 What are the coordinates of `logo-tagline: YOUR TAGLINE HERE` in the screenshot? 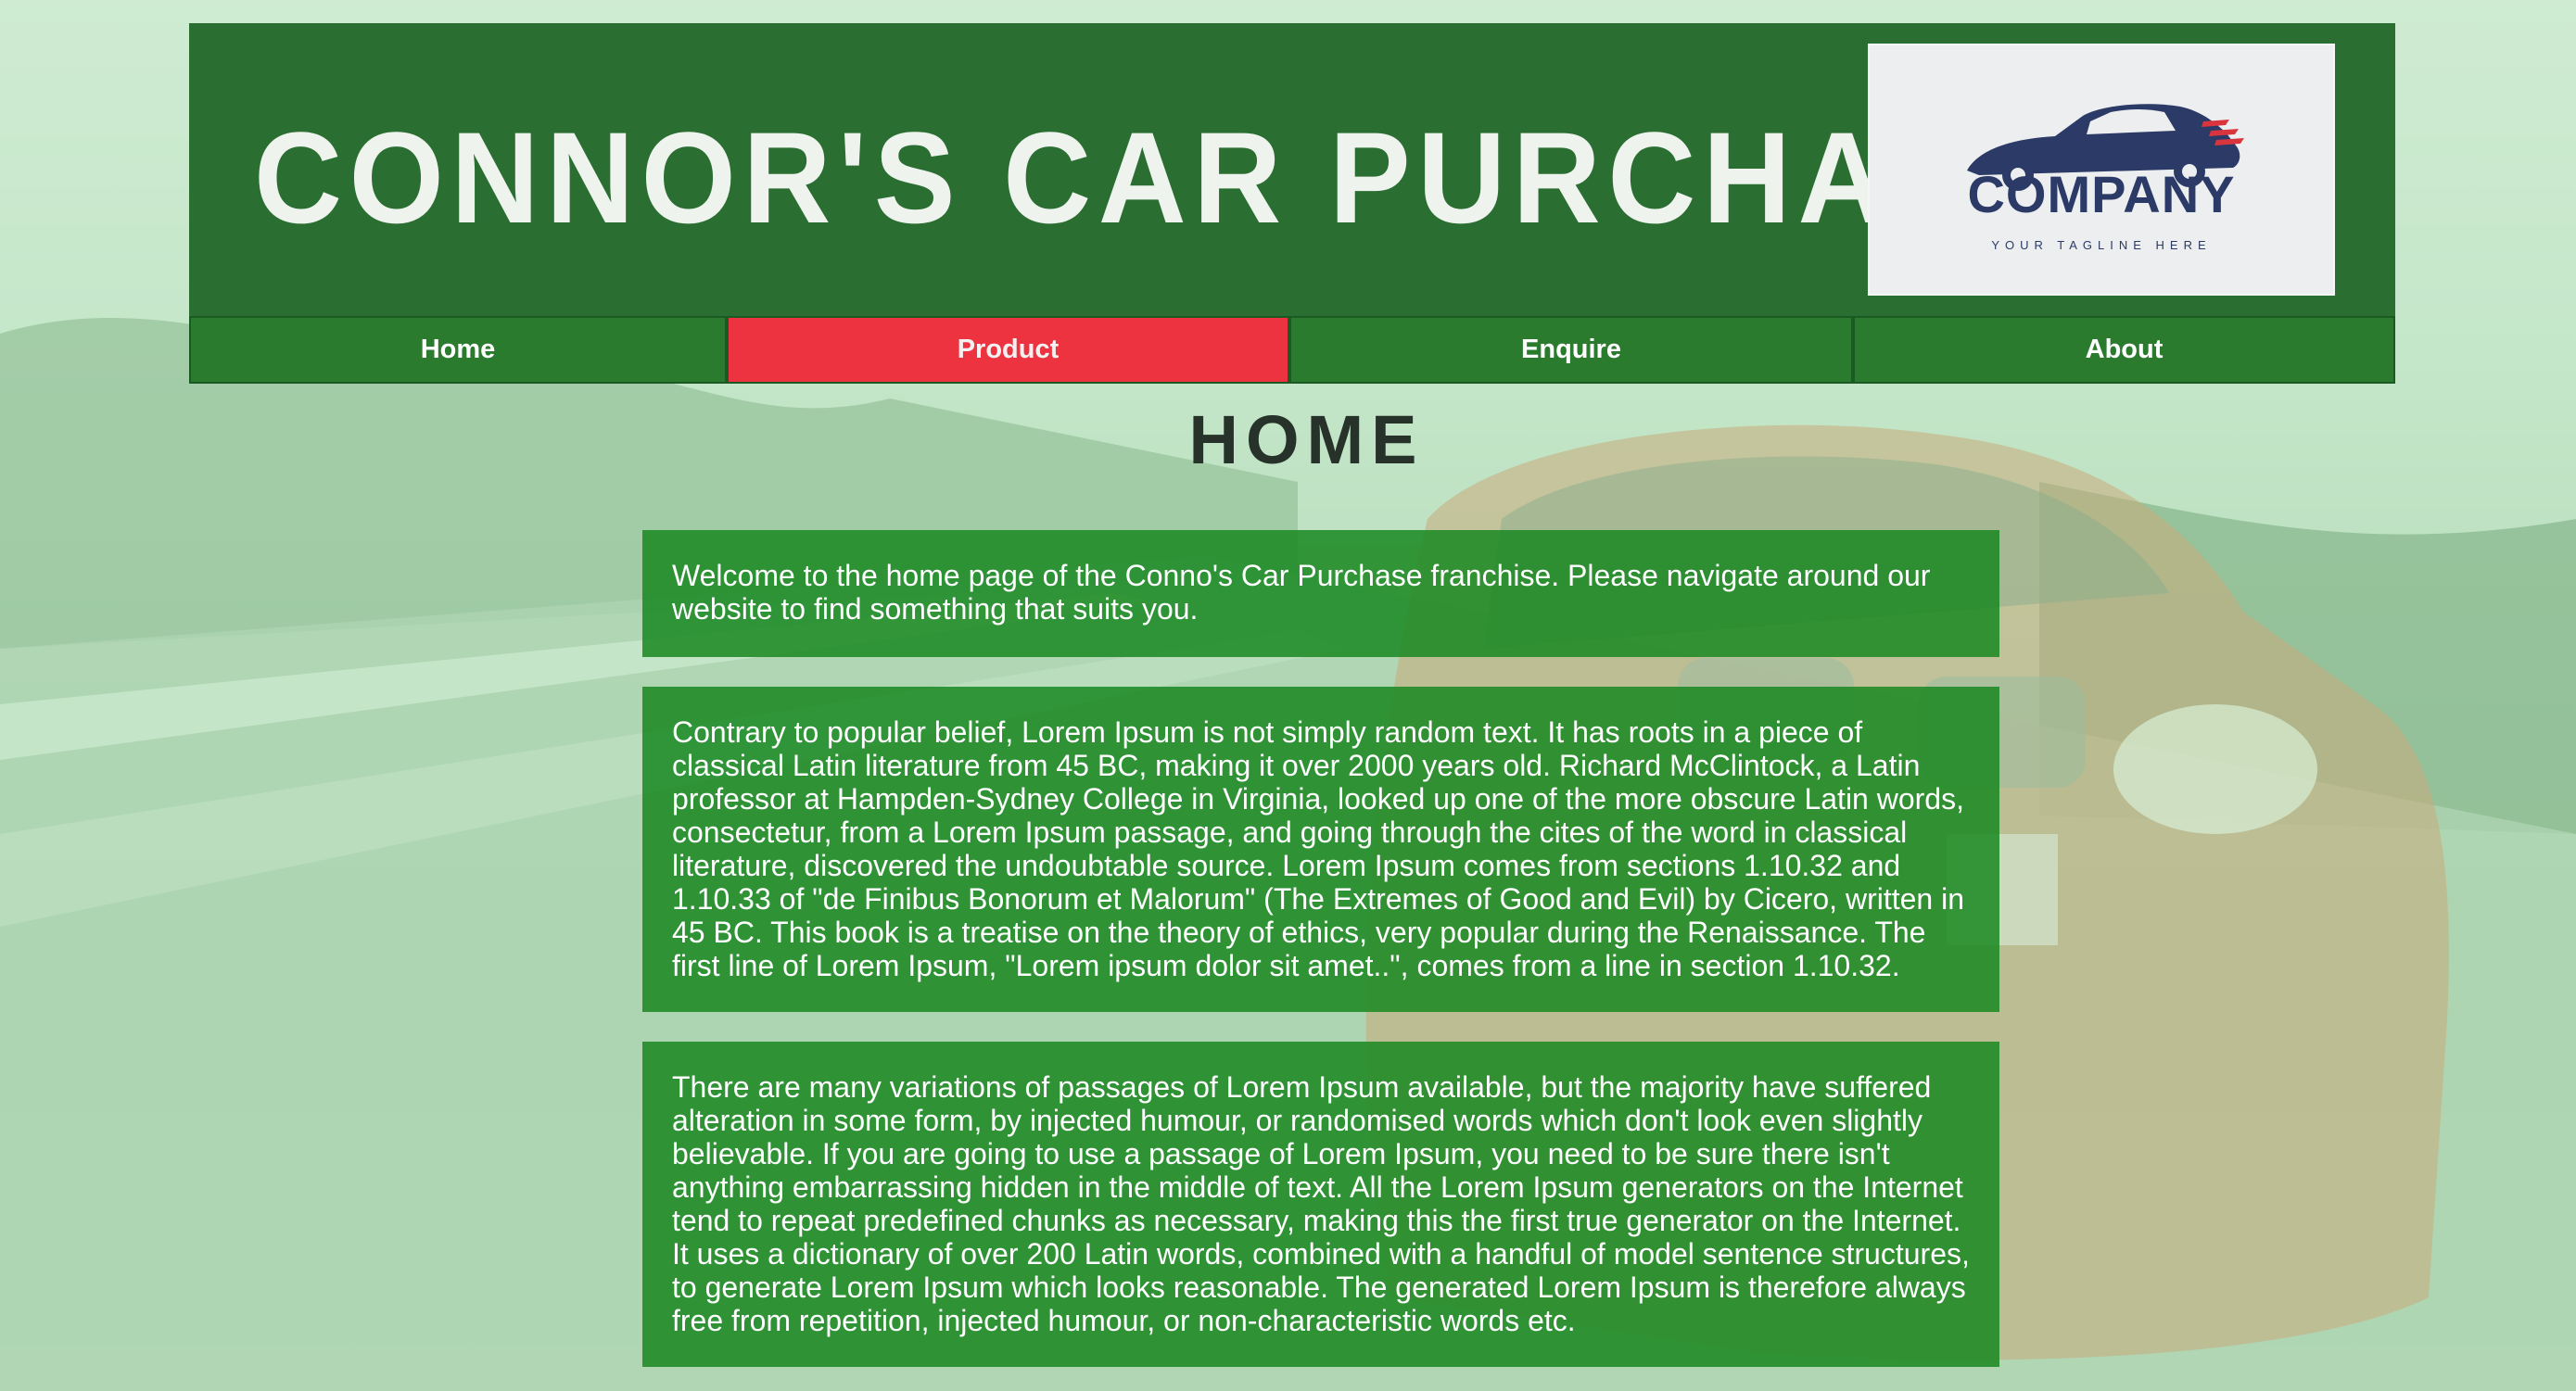 It's located at (2101, 245).